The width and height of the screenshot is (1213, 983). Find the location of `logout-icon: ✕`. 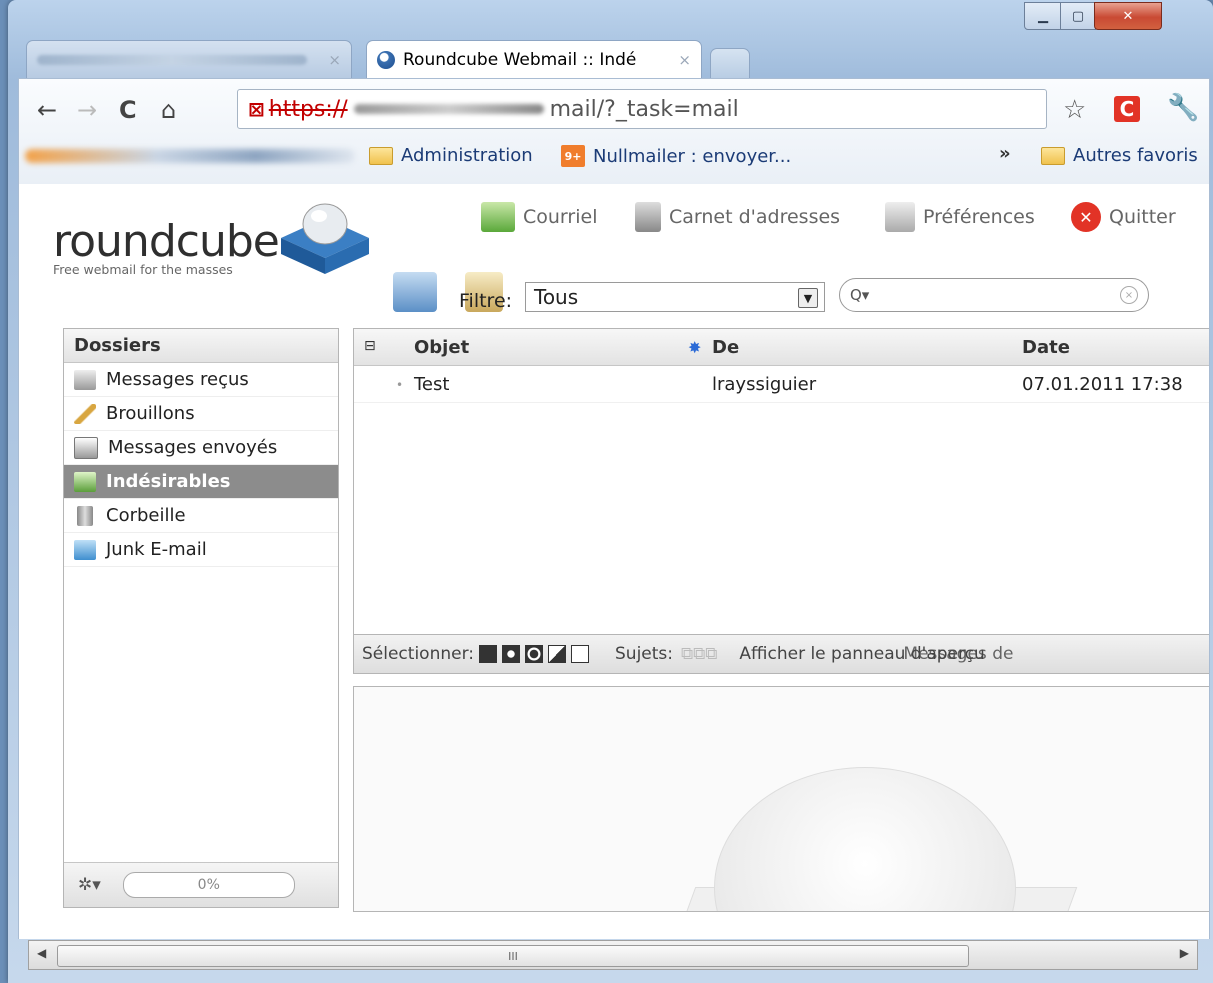

logout-icon: ✕ is located at coordinates (1086, 217).